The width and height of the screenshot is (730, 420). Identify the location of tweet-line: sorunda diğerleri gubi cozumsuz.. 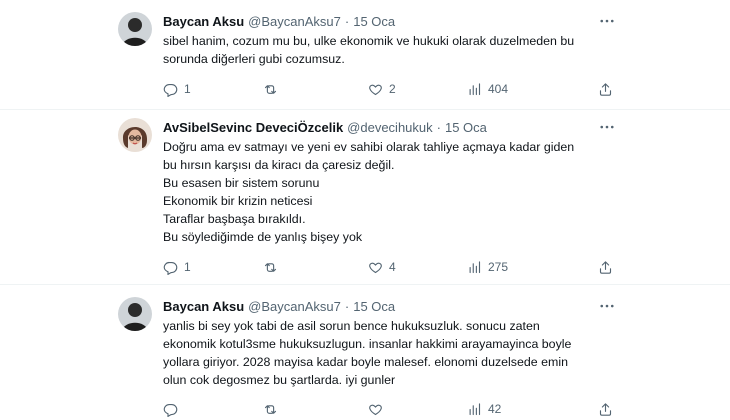
(254, 59).